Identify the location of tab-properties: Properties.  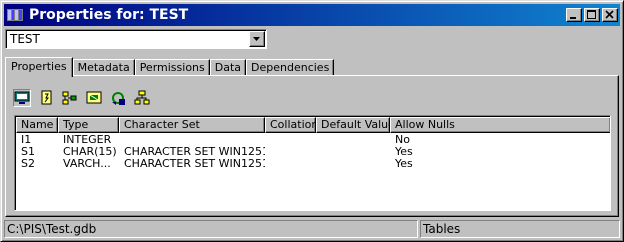
(39, 67).